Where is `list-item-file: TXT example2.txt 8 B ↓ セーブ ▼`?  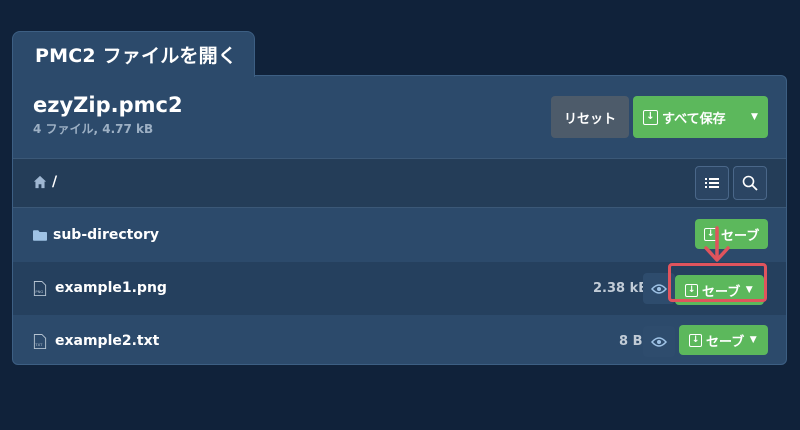 list-item-file: TXT example2.txt 8 B ↓ セーブ ▼ is located at coordinates (399, 339).